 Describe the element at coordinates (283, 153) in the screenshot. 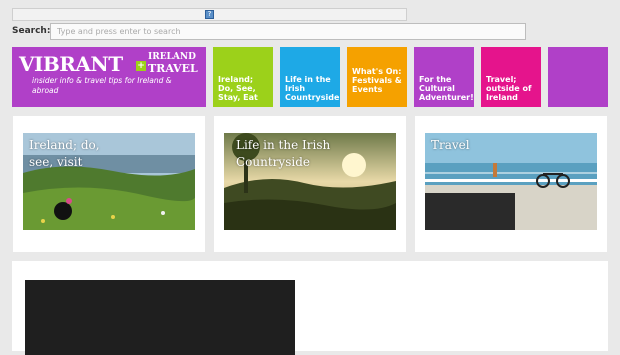

I see `card-caption: Life in the Irish Countryside` at that location.